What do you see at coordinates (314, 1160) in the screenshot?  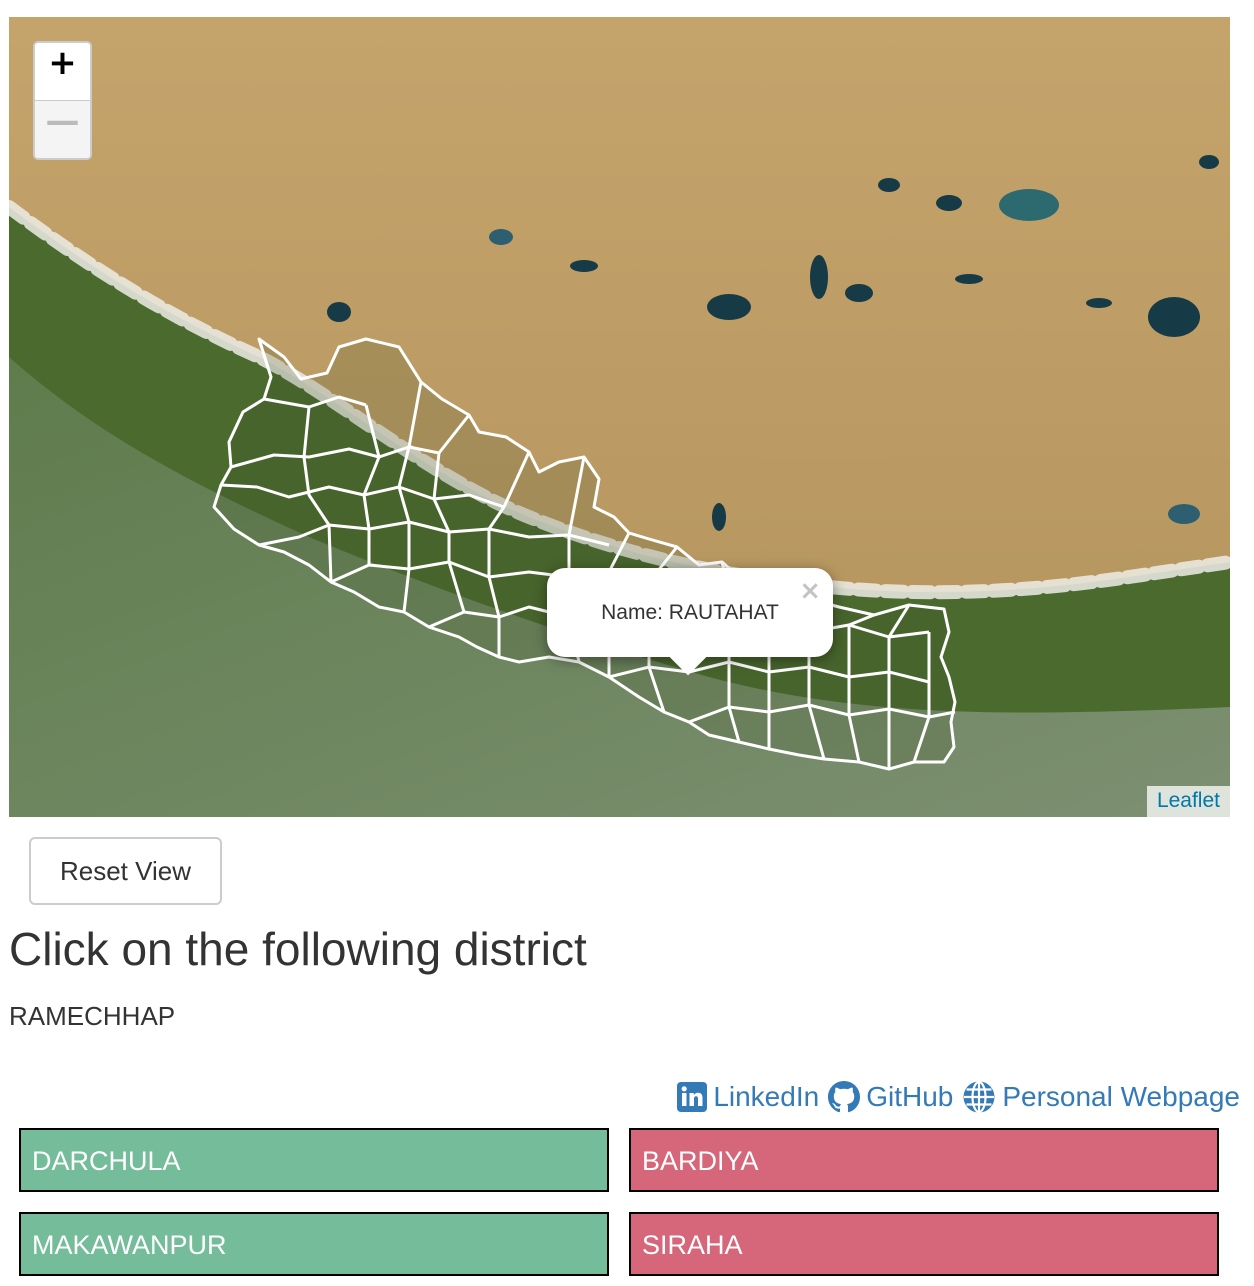 I see `choice-button: DARCHULA` at bounding box center [314, 1160].